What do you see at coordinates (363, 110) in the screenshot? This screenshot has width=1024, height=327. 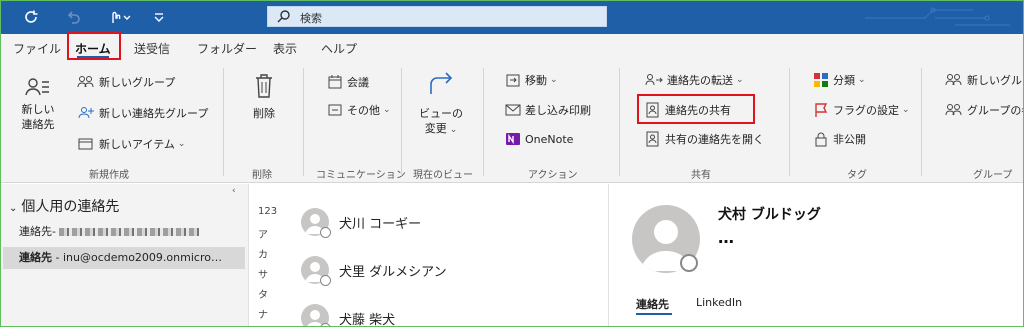 I see `more-label: その他` at bounding box center [363, 110].